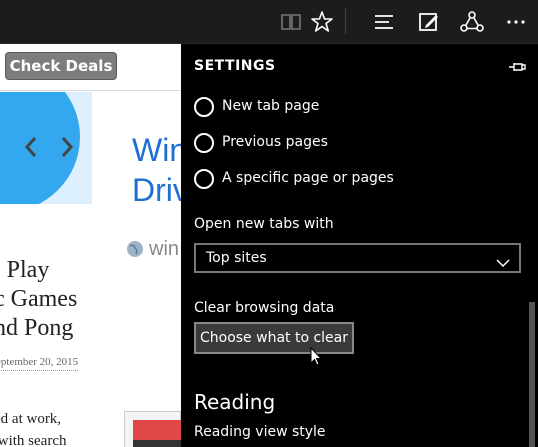 The width and height of the screenshot is (538, 447). I want to click on mouse-cursor-icon, so click(316, 358).